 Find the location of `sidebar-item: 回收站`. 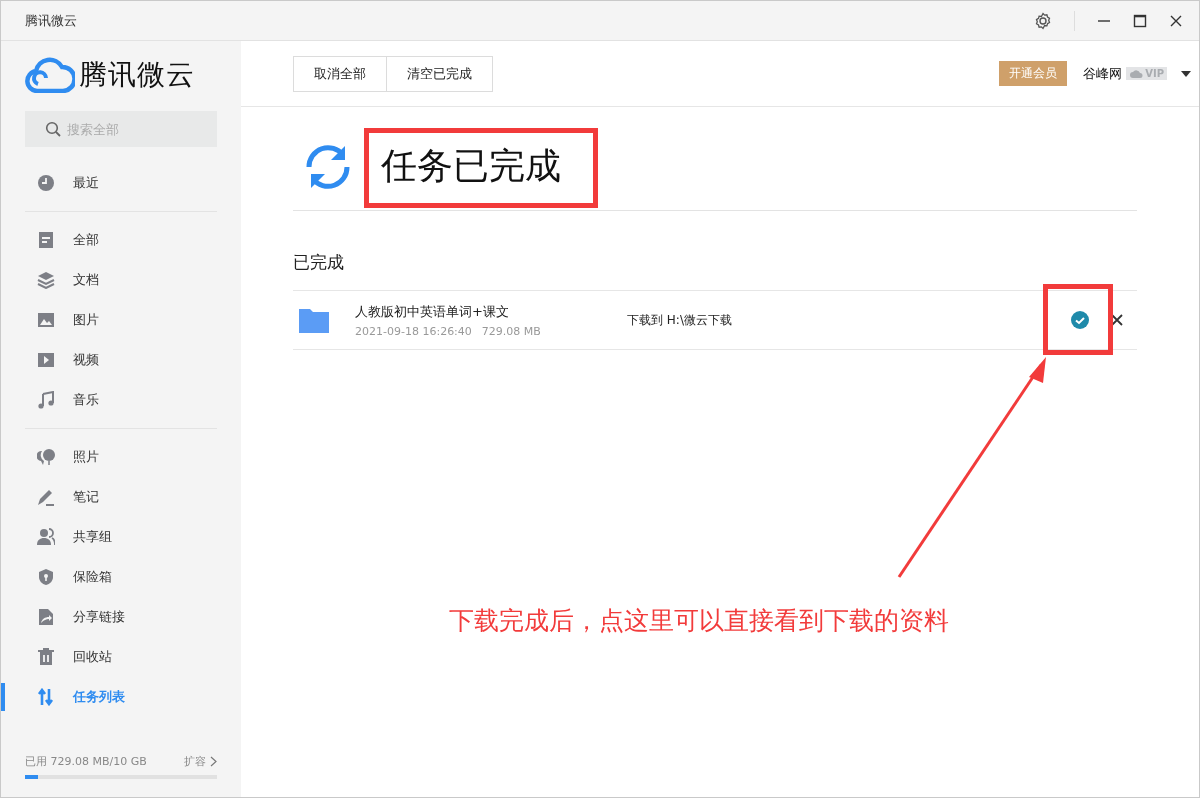

sidebar-item: 回收站 is located at coordinates (109, 657).